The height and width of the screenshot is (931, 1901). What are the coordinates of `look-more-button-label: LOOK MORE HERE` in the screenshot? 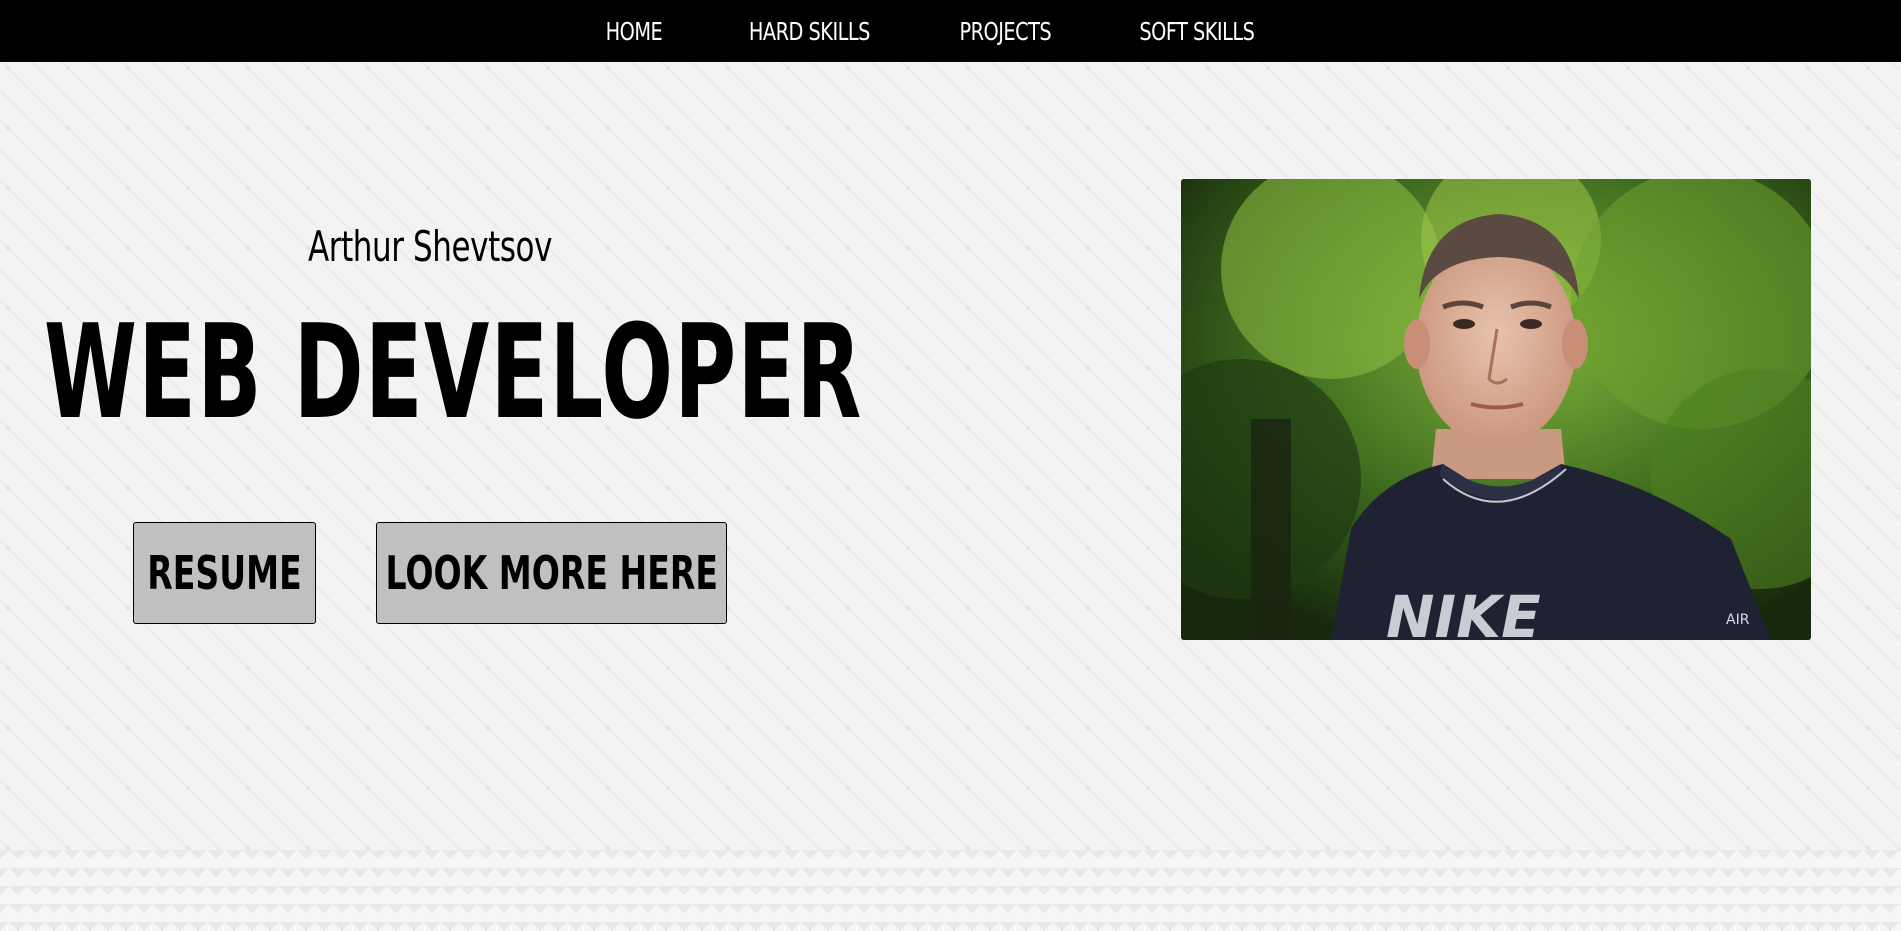 It's located at (551, 573).